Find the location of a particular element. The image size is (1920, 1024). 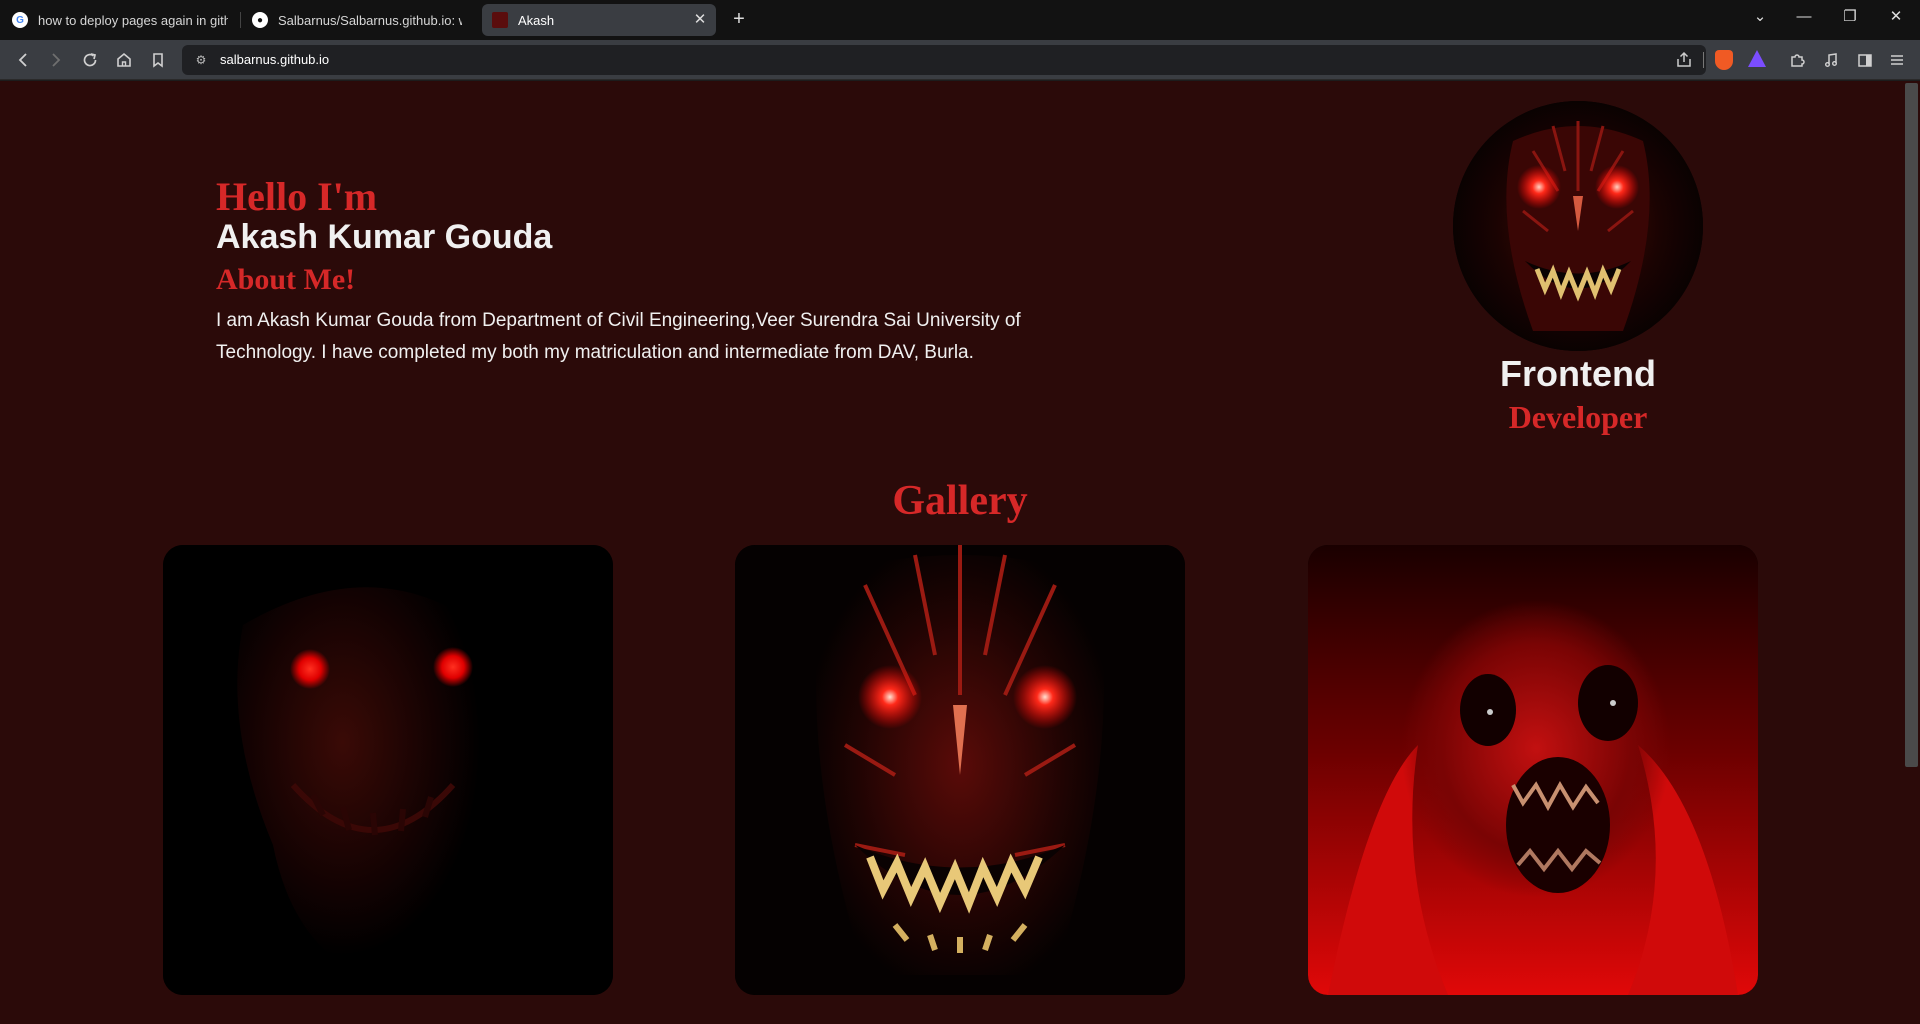

close-window-icon: ✕ is located at coordinates (1896, 17).